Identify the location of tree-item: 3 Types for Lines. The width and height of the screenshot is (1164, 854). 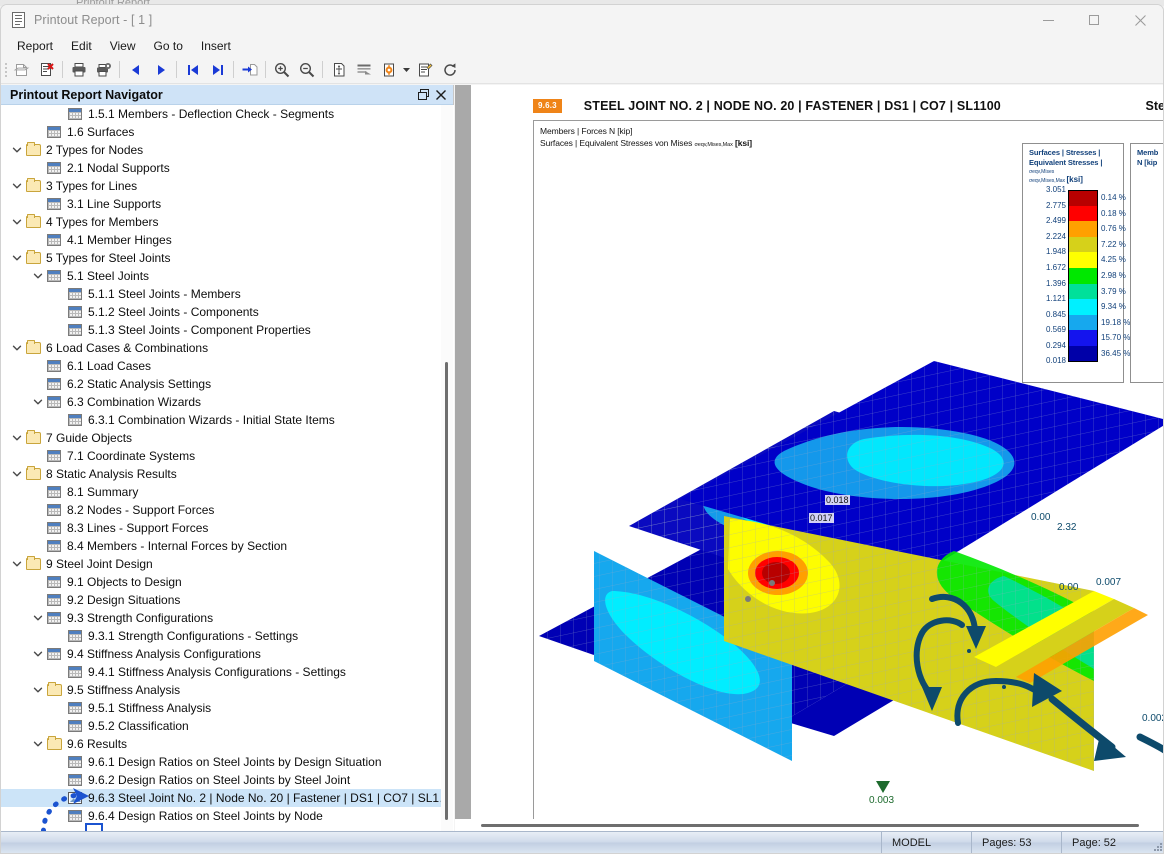
(221, 186).